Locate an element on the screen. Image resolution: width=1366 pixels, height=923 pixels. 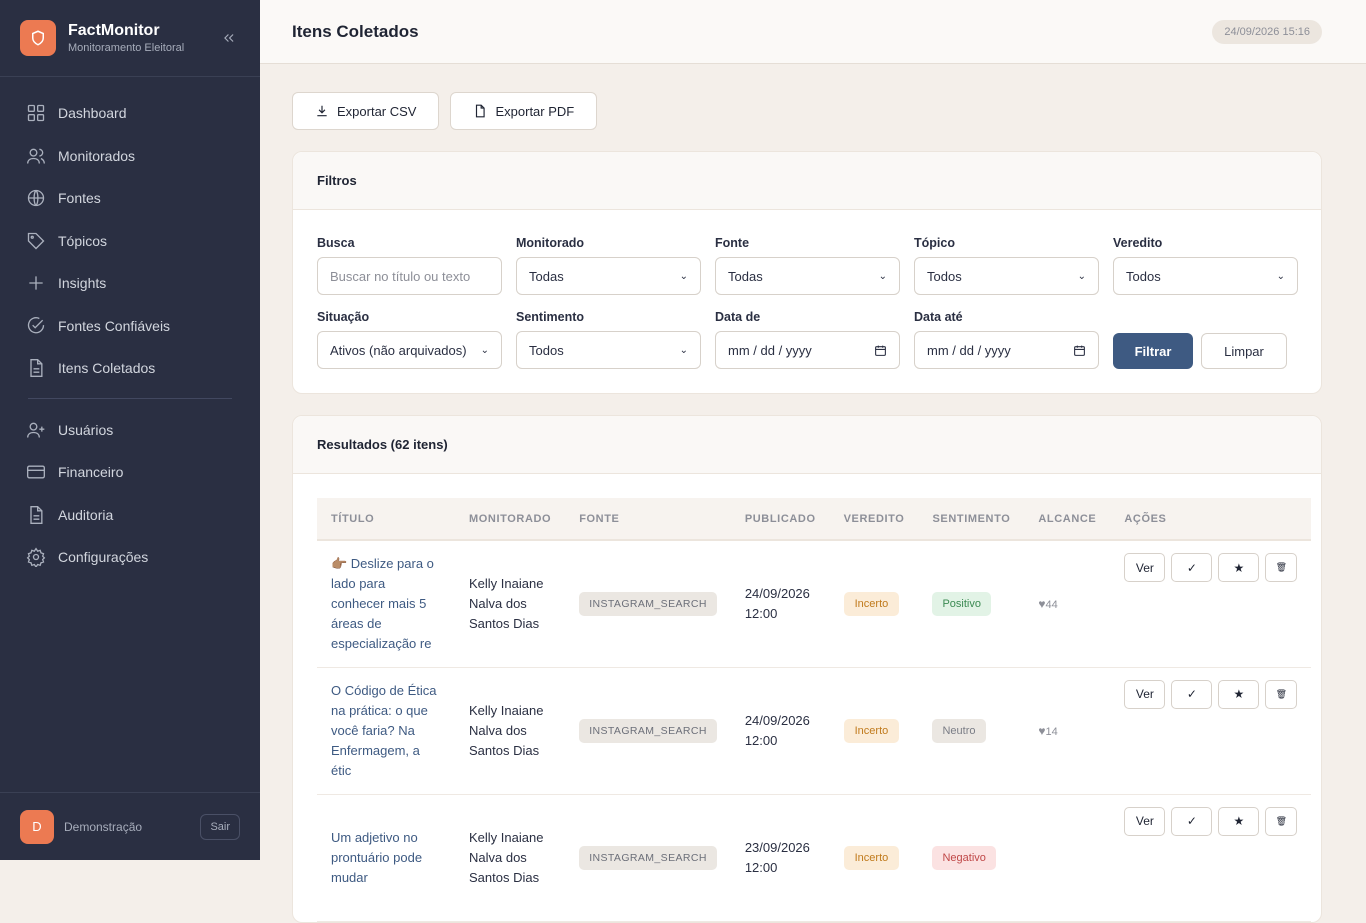
sidebar-item-label: Auditoria is located at coordinates (86, 514).